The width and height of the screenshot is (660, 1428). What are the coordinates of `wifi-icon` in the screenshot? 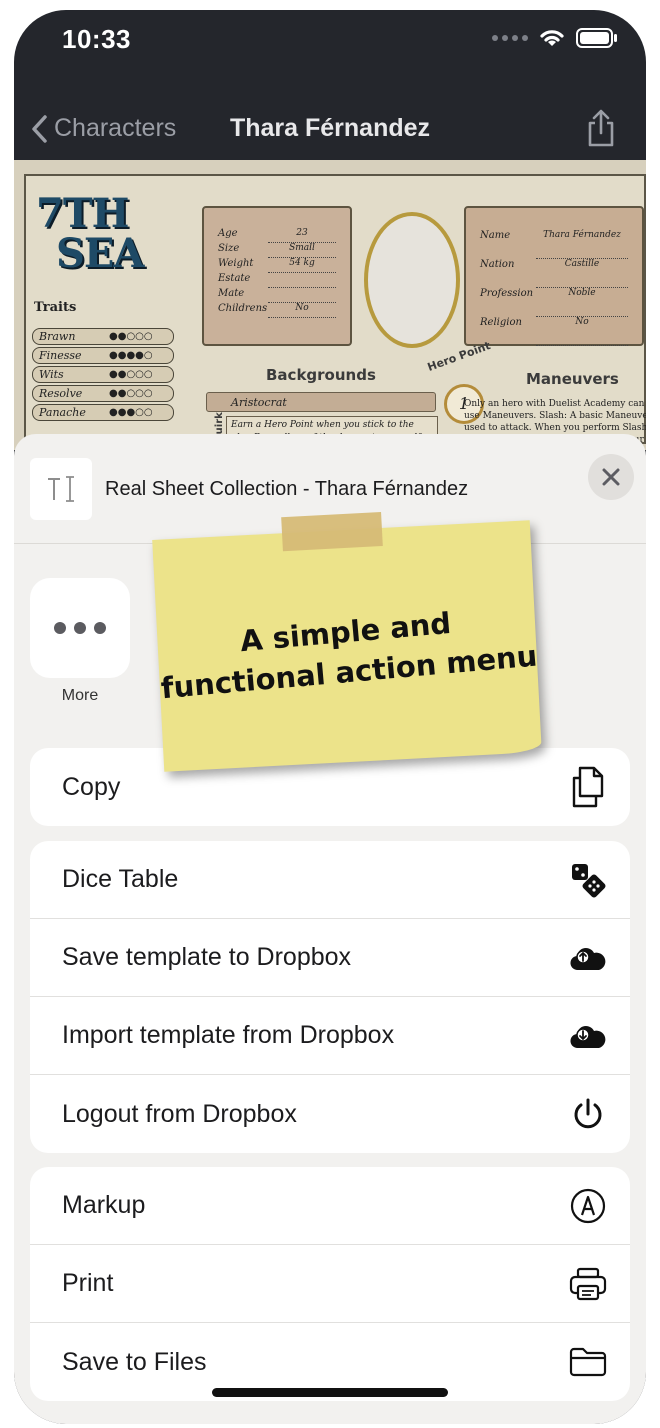 It's located at (552, 38).